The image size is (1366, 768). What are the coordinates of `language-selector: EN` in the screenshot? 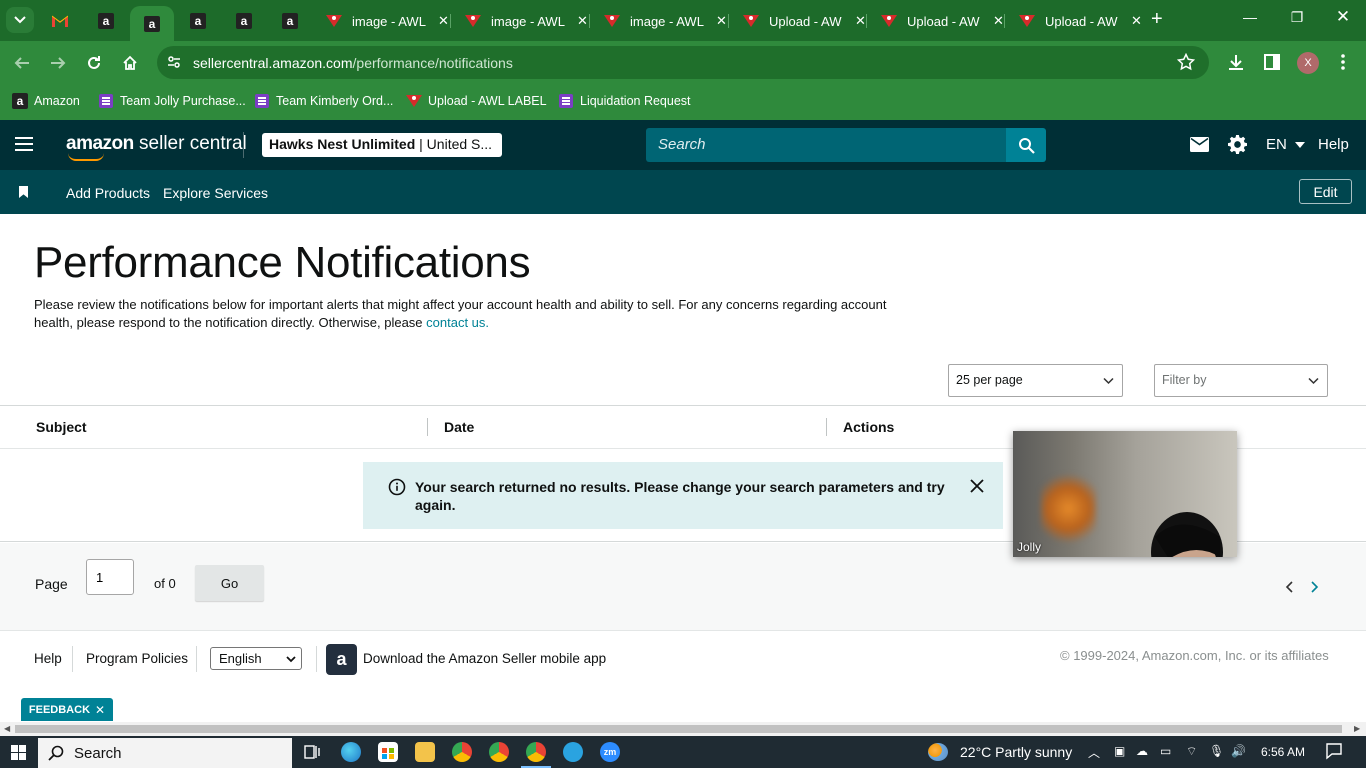 It's located at (1286, 144).